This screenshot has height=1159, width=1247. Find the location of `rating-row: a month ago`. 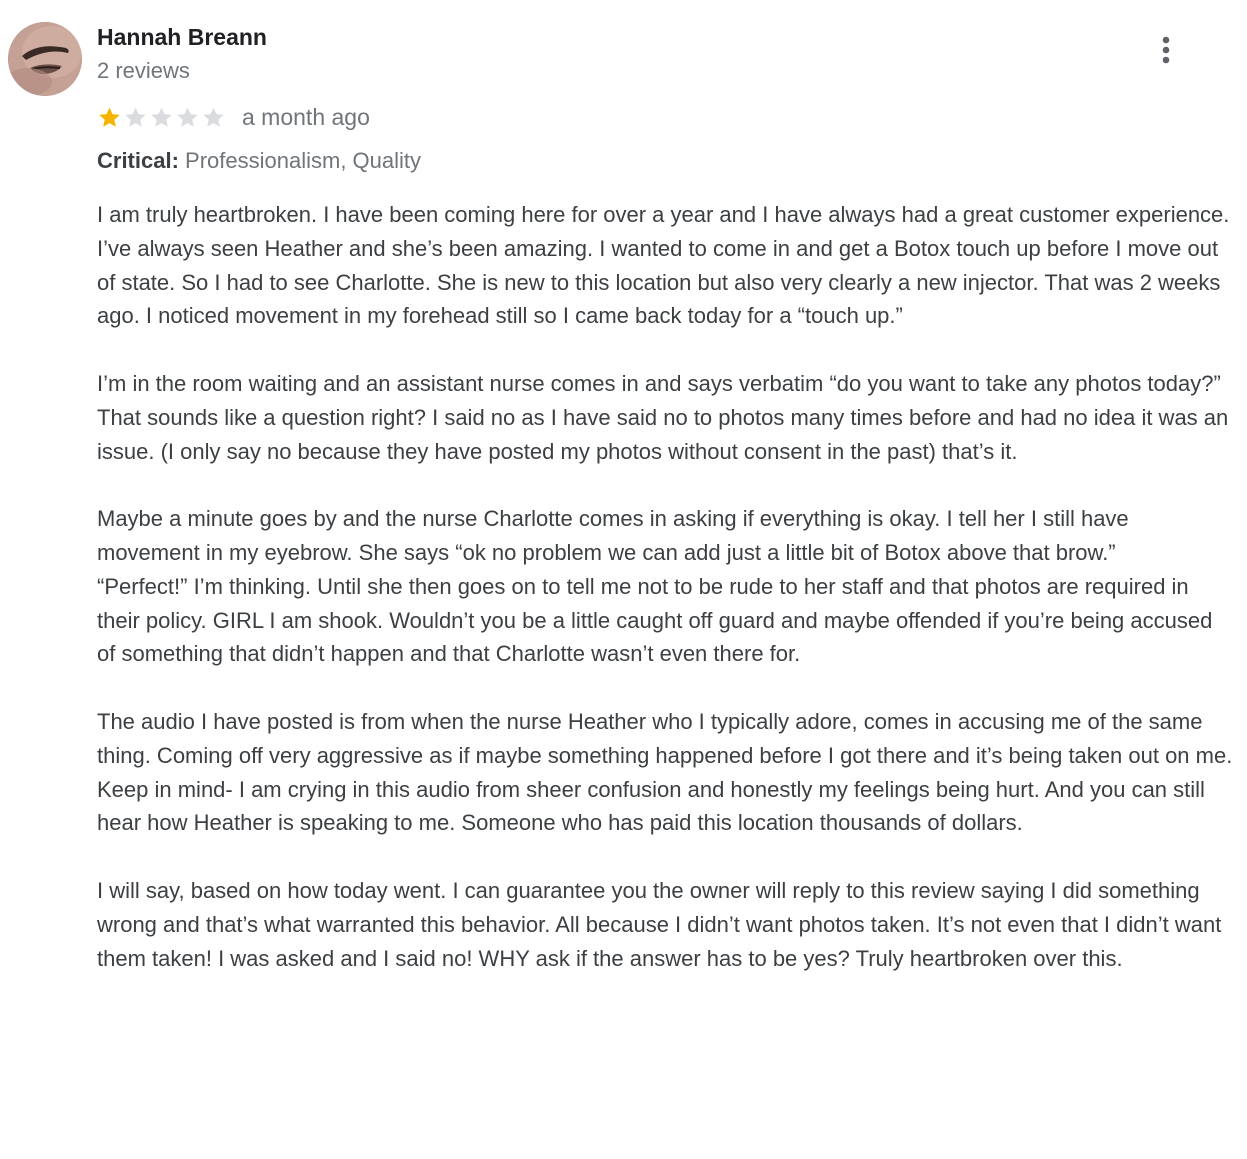

rating-row: a month ago is located at coordinates (233, 117).